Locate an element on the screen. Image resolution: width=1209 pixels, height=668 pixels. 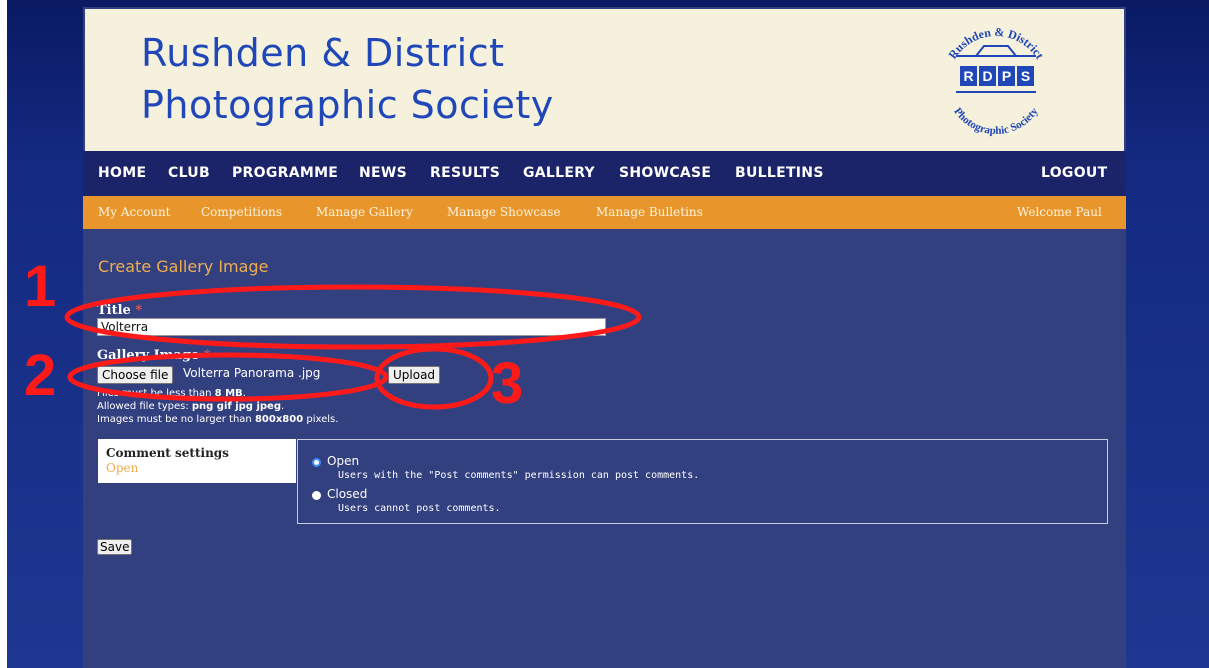
site-title-line2: Photographic Society is located at coordinates (347, 105).